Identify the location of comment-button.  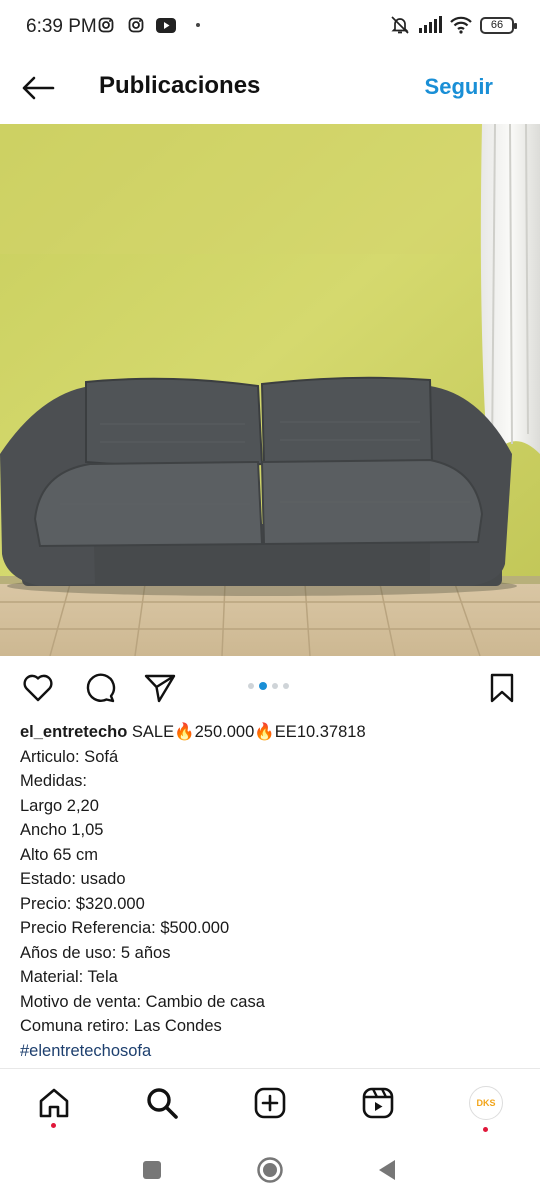
(100, 688).